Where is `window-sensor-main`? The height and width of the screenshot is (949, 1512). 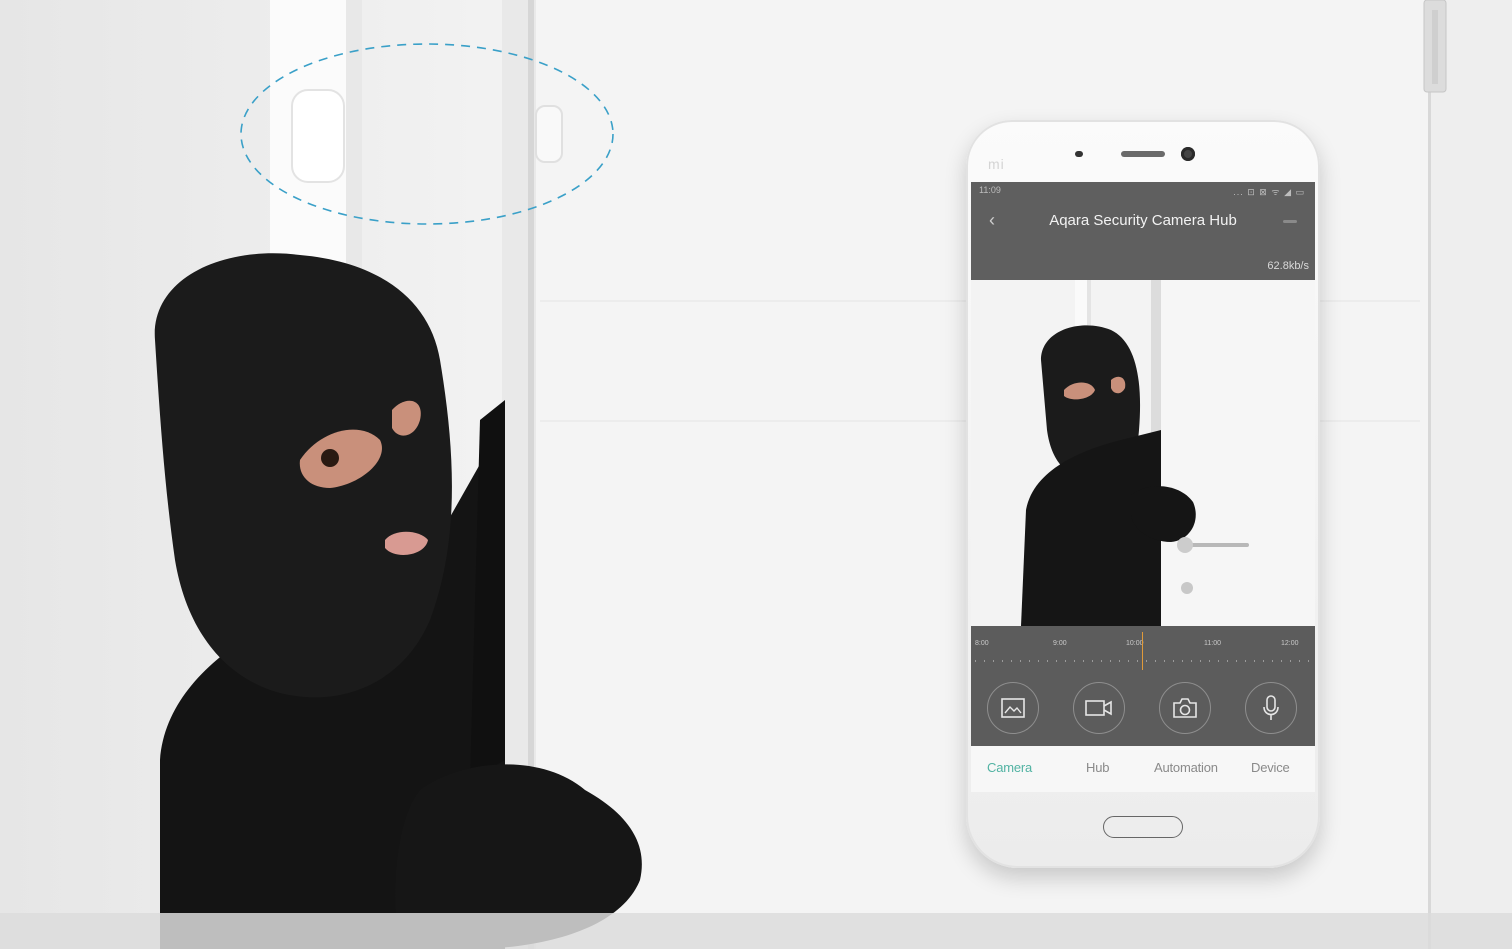
window-sensor-main is located at coordinates (318, 136).